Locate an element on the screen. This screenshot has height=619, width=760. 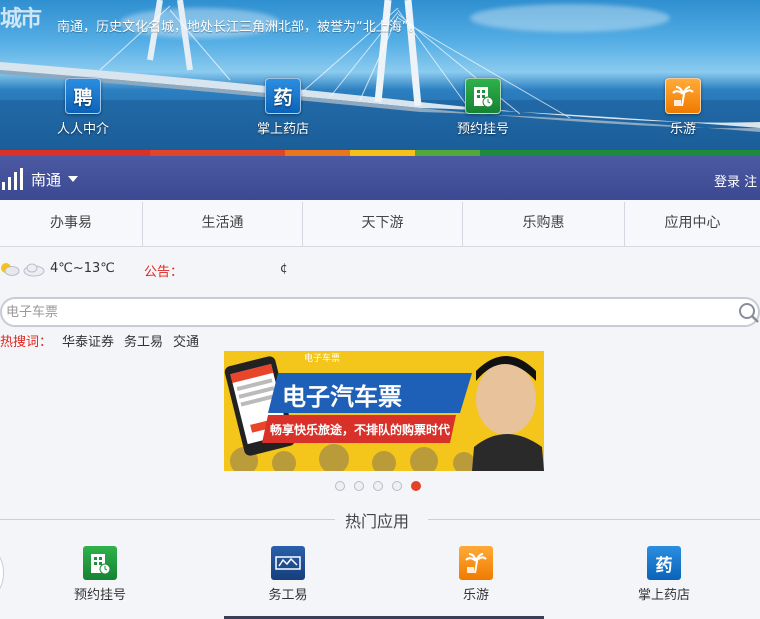
banner-title: 电子汽车票 is located at coordinates (342, 397).